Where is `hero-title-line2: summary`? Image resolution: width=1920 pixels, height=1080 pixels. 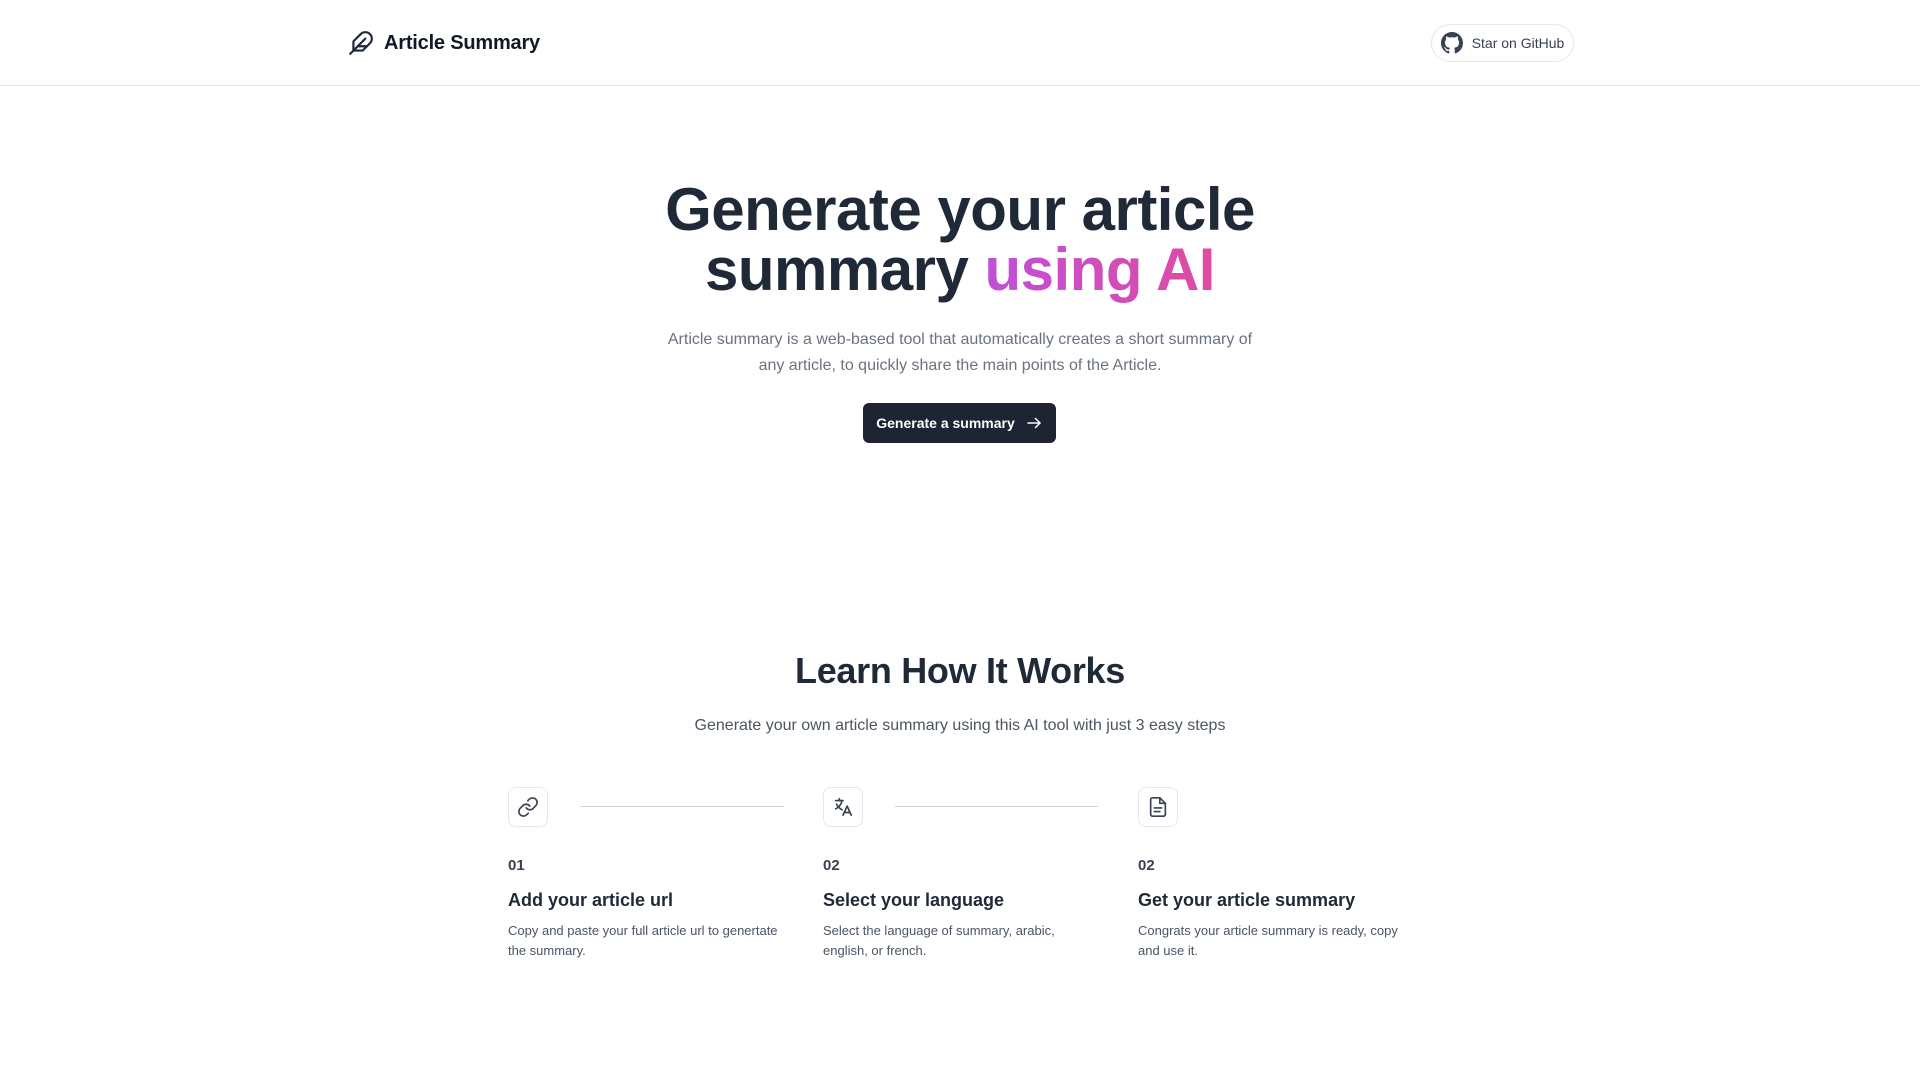
hero-title-line2: summary is located at coordinates (845, 269).